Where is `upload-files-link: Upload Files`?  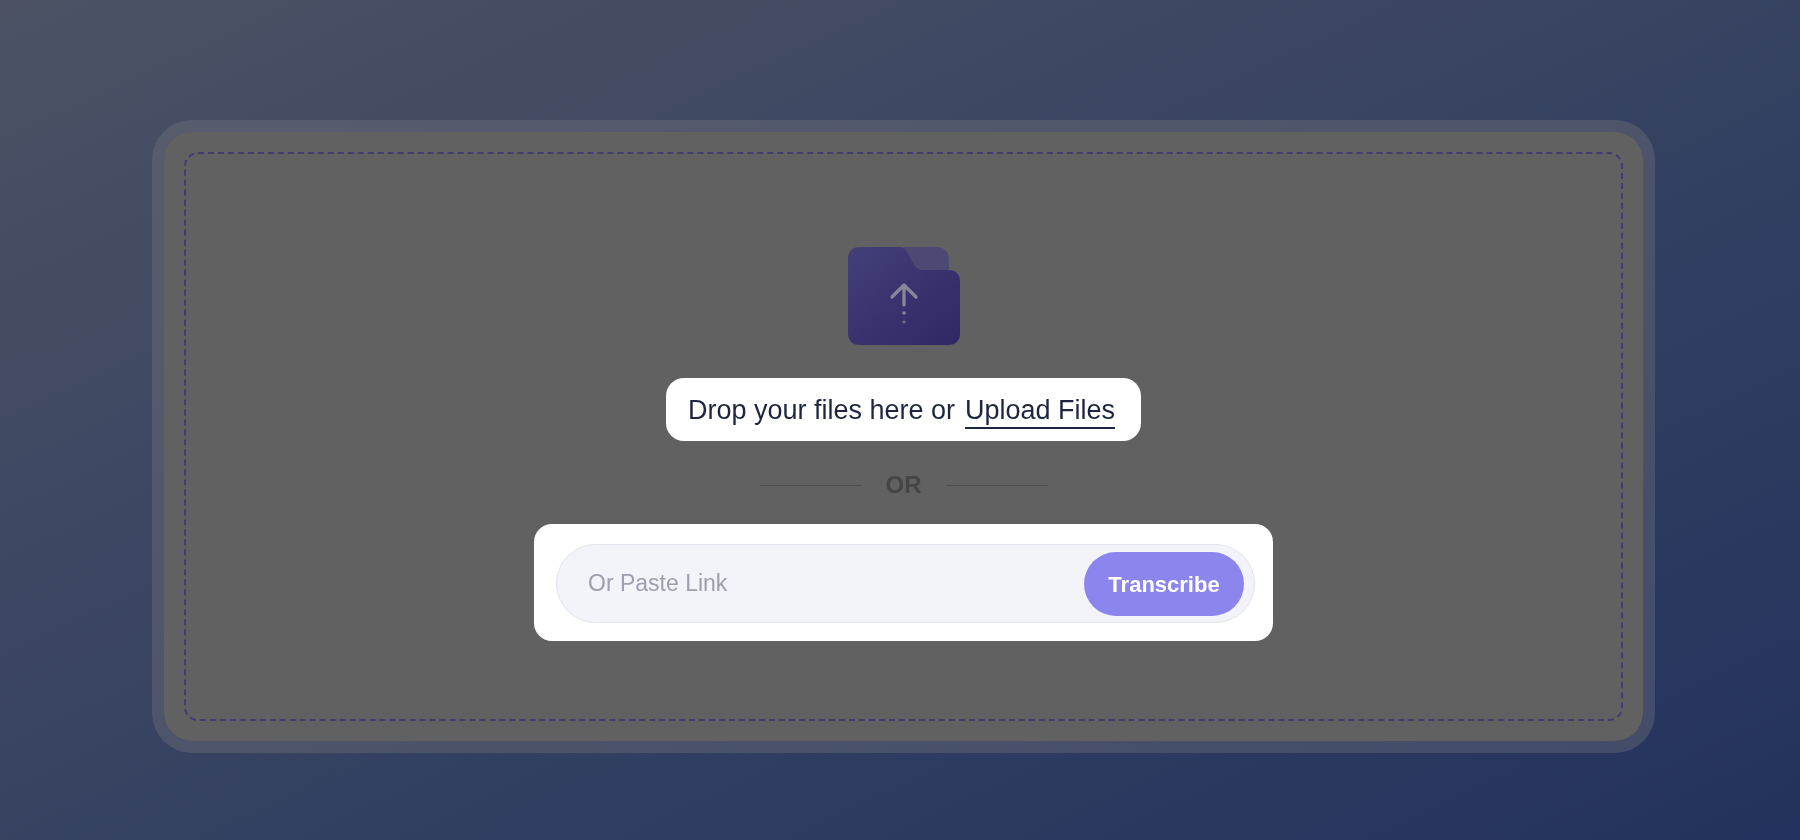 upload-files-link: Upload Files is located at coordinates (1040, 411).